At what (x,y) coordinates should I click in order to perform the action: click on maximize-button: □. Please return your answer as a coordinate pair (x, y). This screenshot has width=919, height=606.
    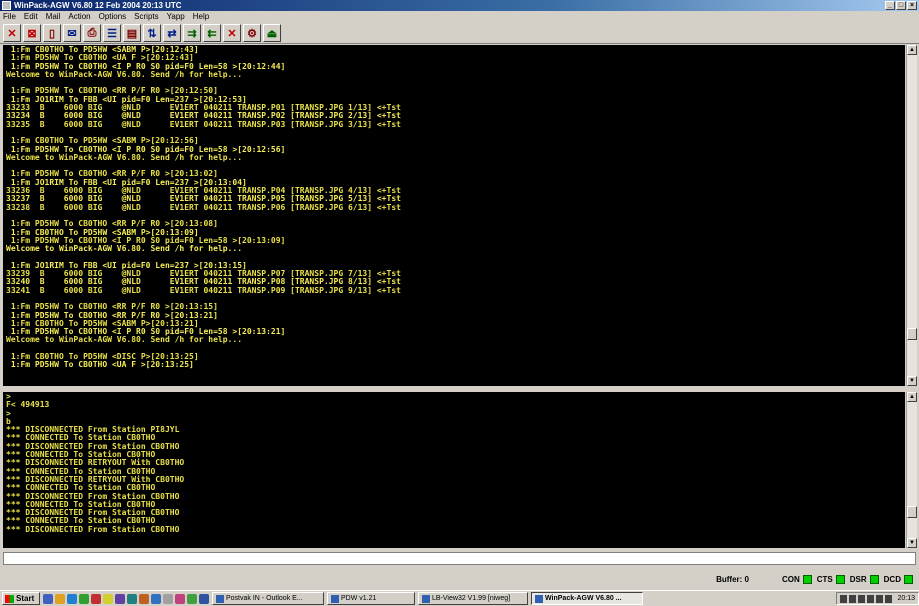
    Looking at the image, I should click on (901, 5).